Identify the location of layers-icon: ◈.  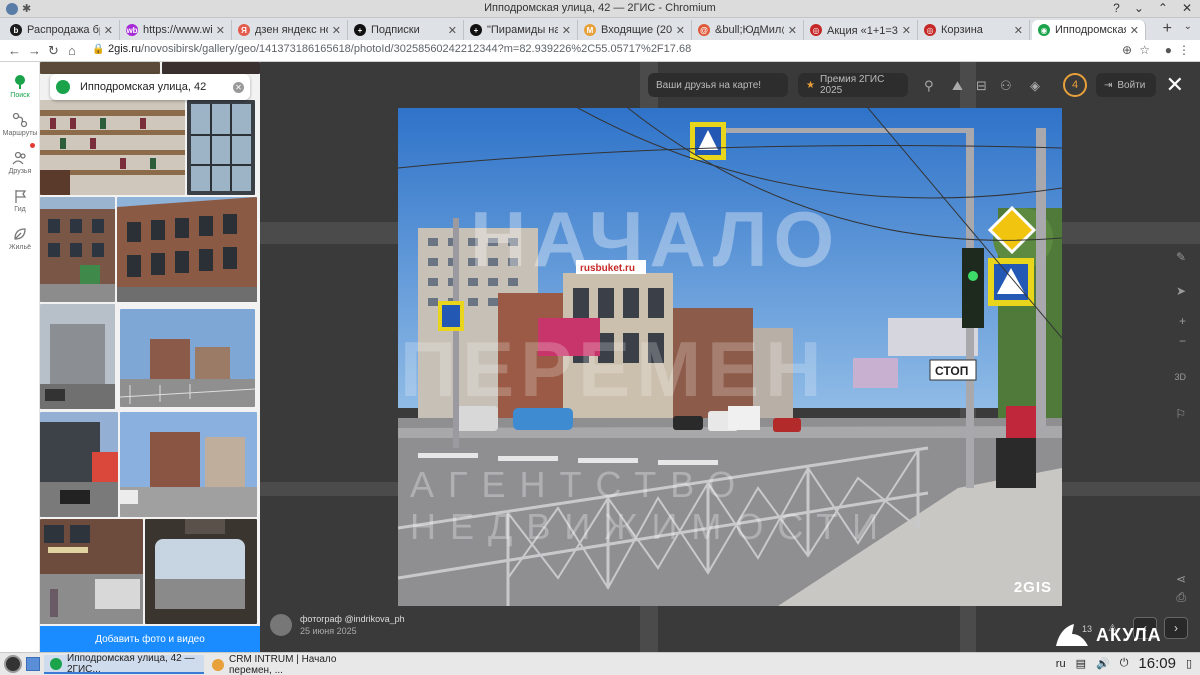
(1035, 86).